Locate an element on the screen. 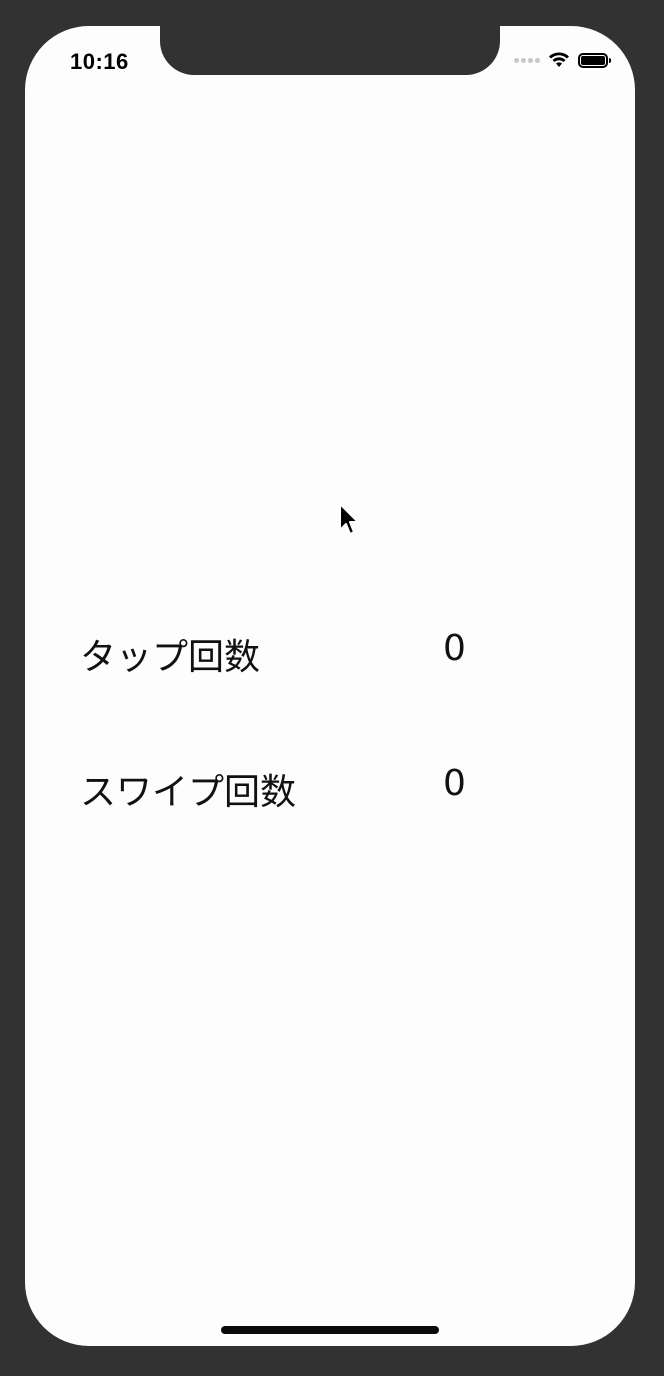 Image resolution: width=664 pixels, height=1376 pixels. status-time: 10:16 is located at coordinates (99, 61).